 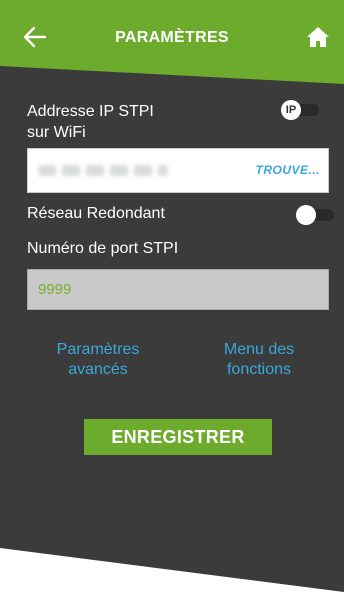 I want to click on ip-address-label: Addresse IP STPI sur WiFi, so click(x=127, y=122).